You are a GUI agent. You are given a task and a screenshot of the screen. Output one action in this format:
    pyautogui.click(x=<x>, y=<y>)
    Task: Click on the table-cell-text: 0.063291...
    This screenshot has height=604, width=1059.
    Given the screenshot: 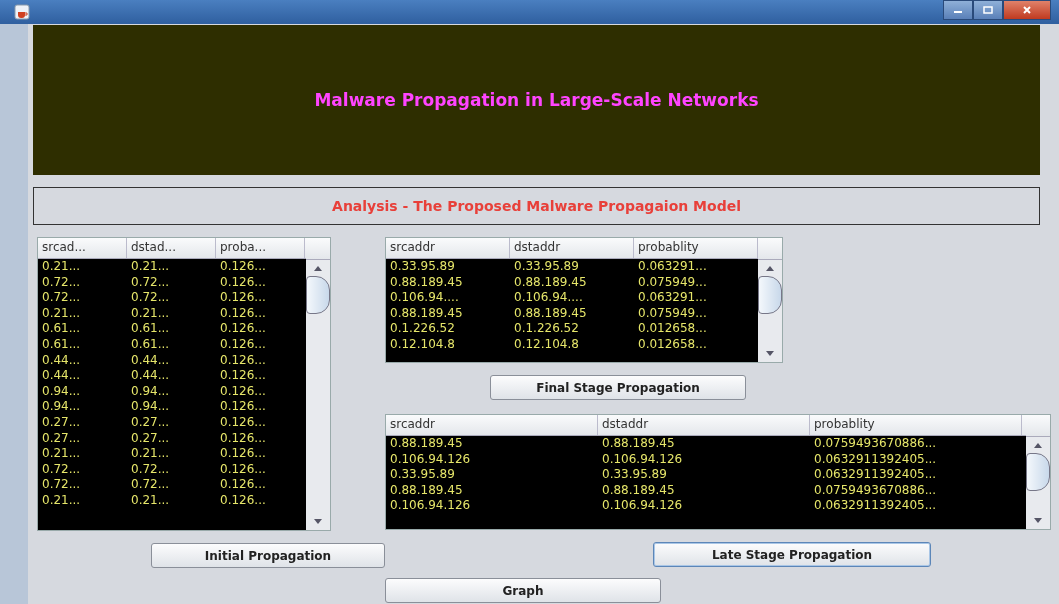 What is the action you would take?
    pyautogui.click(x=672, y=267)
    